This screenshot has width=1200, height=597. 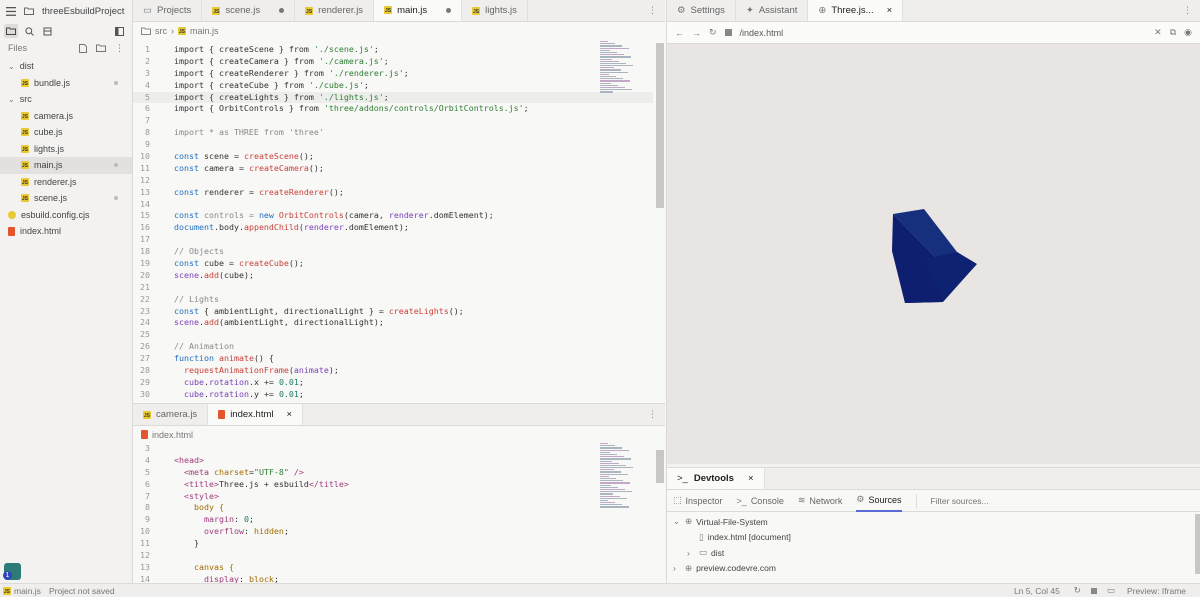 What do you see at coordinates (249, 10) in the screenshot?
I see `tab-scene-js: JS scene.js` at bounding box center [249, 10].